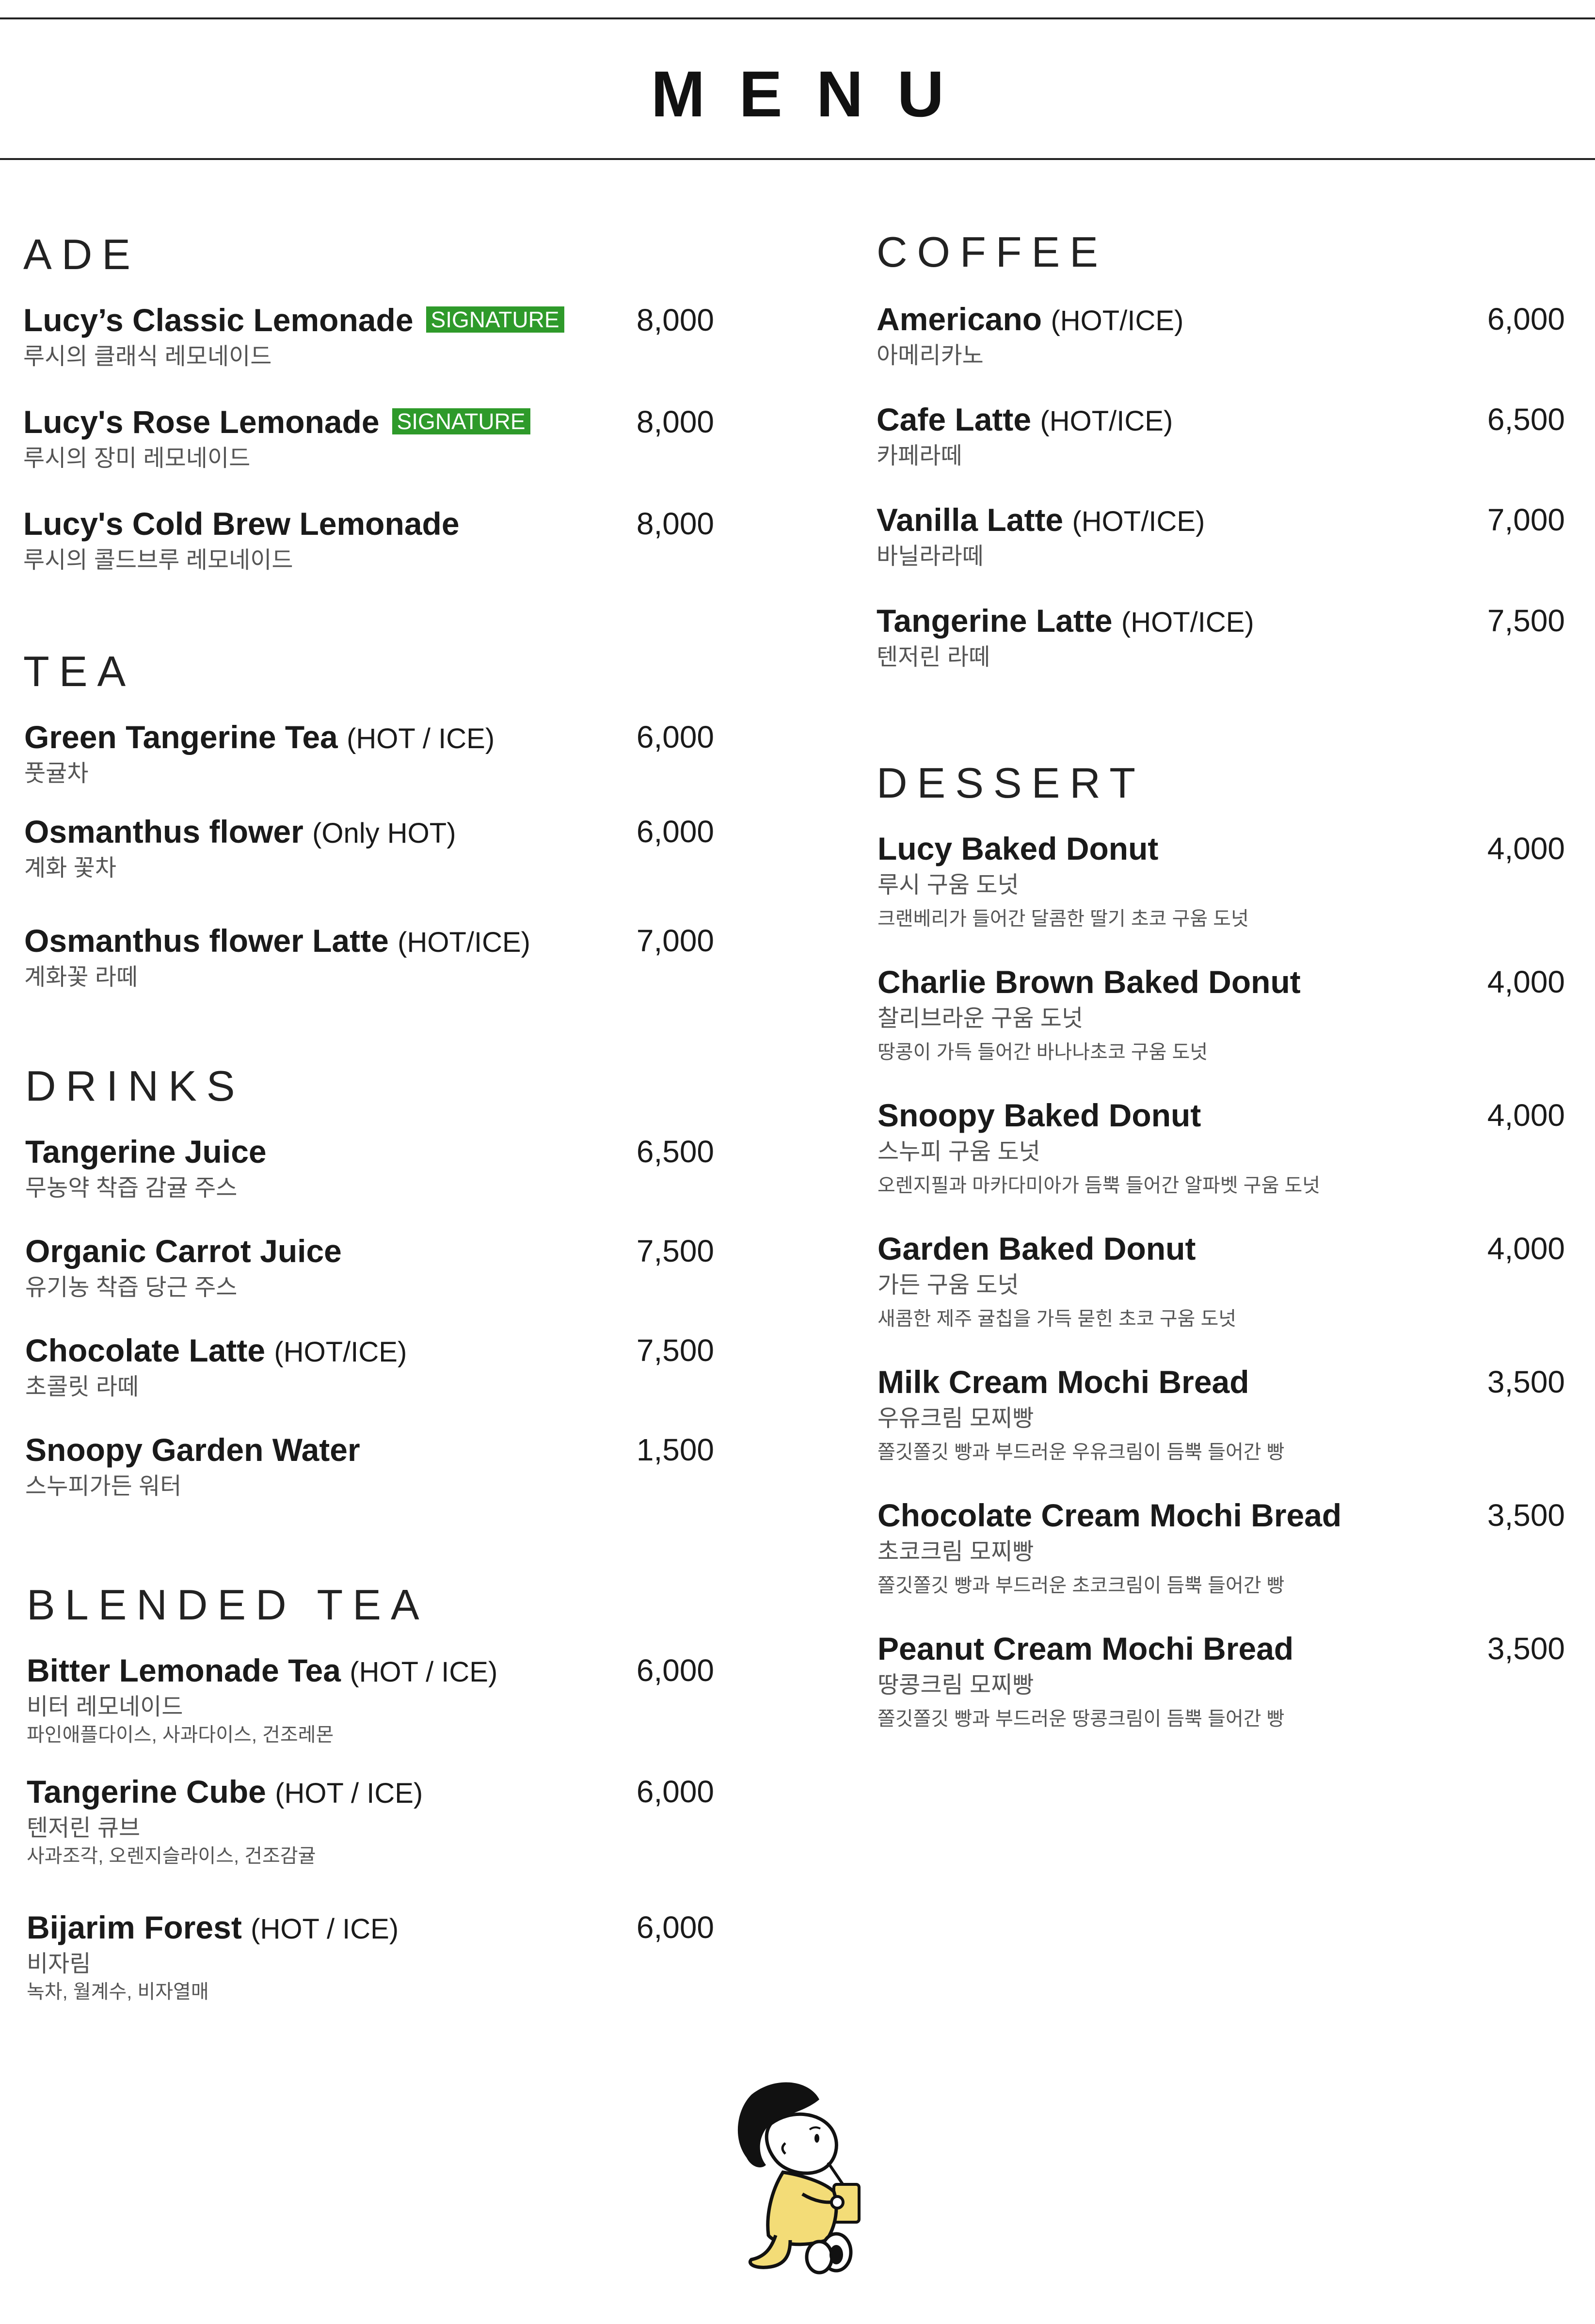  What do you see at coordinates (79, 671) in the screenshot?
I see `section-title-tea: TEA` at bounding box center [79, 671].